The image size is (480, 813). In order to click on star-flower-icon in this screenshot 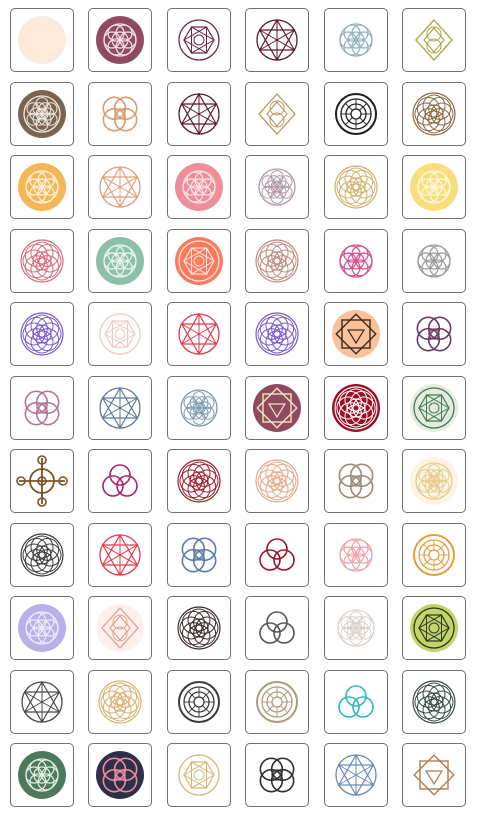, I will do `click(277, 40)`.